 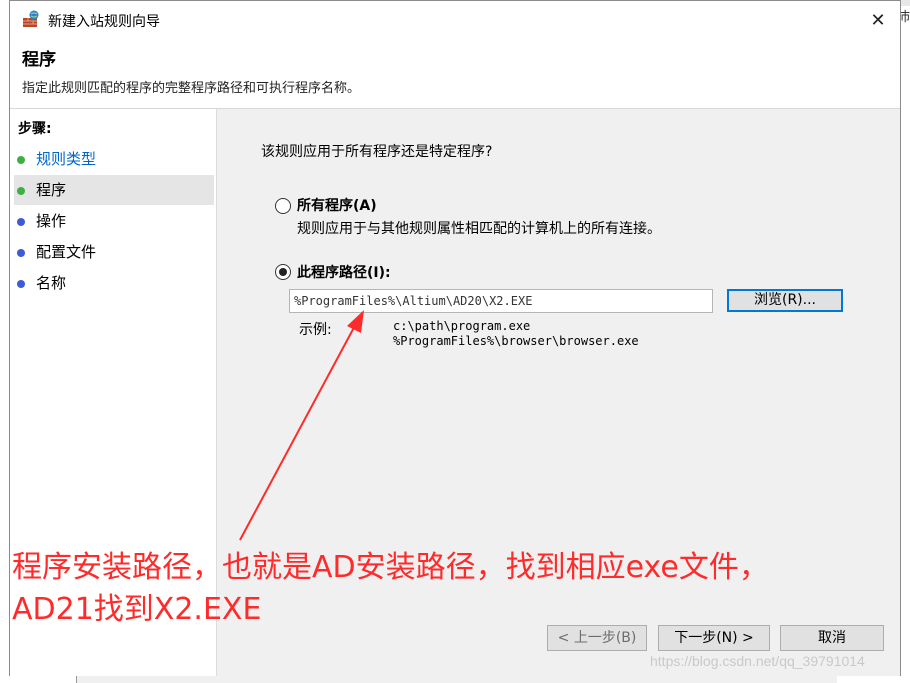 I want to click on window-title: 新建入站规则向导, so click(x=104, y=22).